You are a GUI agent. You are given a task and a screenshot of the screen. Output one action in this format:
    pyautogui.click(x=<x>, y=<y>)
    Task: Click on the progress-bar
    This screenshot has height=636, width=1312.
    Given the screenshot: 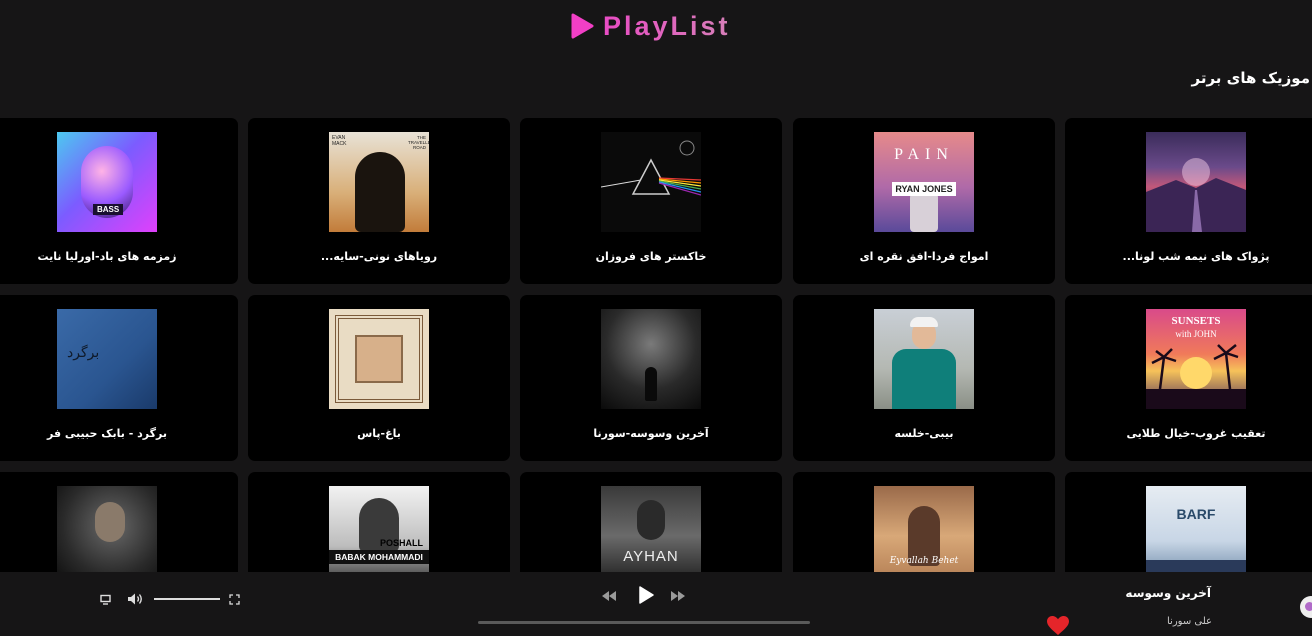 What is the action you would take?
    pyautogui.click(x=644, y=622)
    